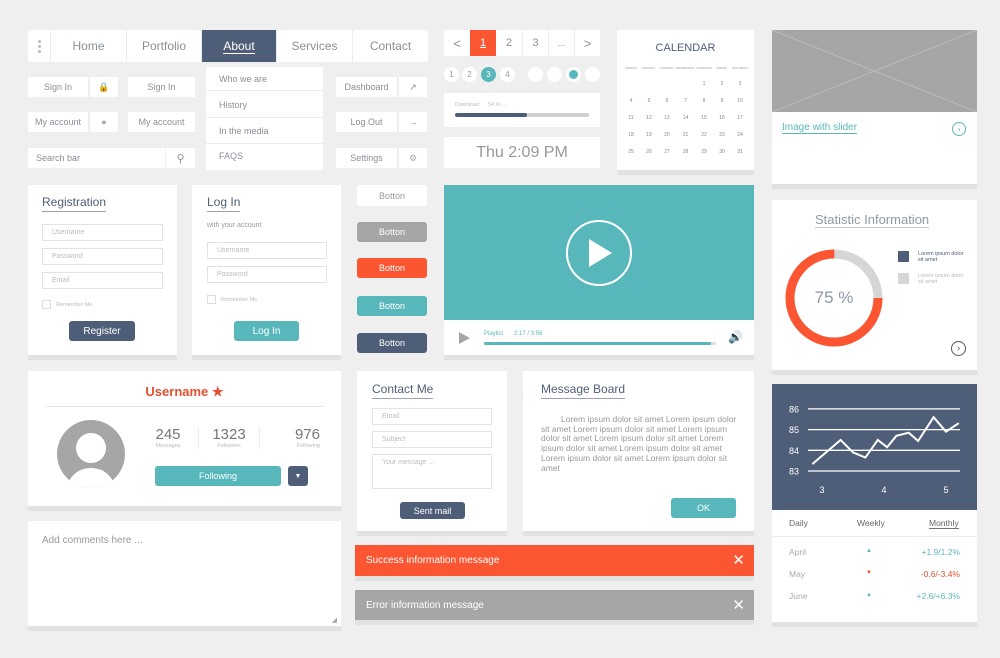  I want to click on calendar-day: 26, so click(649, 152).